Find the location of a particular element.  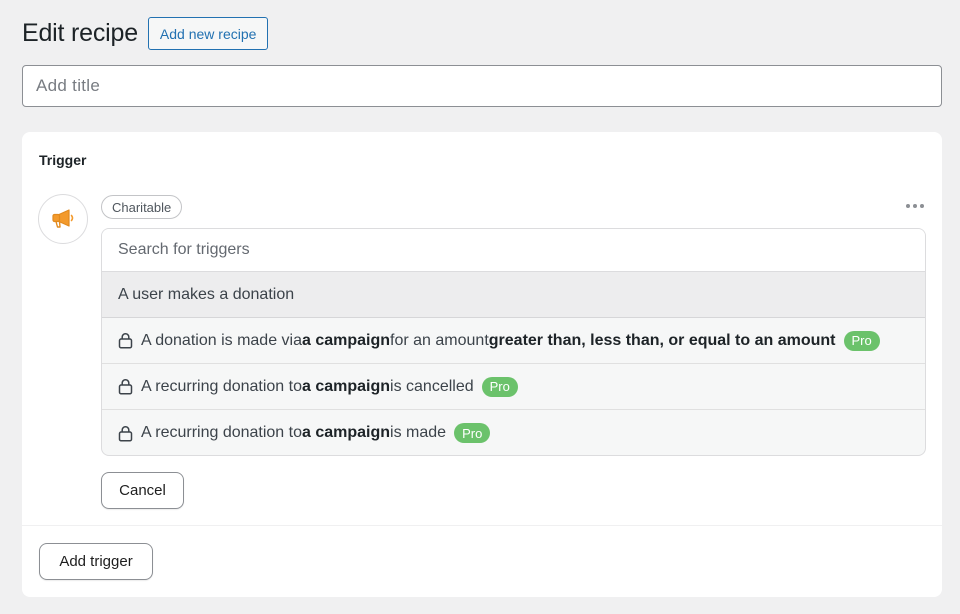

ellipsis-icon is located at coordinates (915, 206).